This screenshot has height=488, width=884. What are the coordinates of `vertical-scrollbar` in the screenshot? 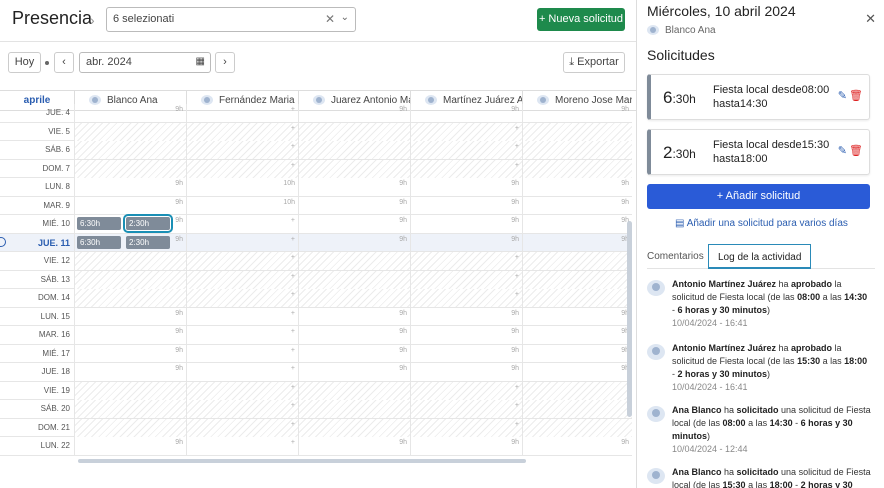 It's located at (629, 319).